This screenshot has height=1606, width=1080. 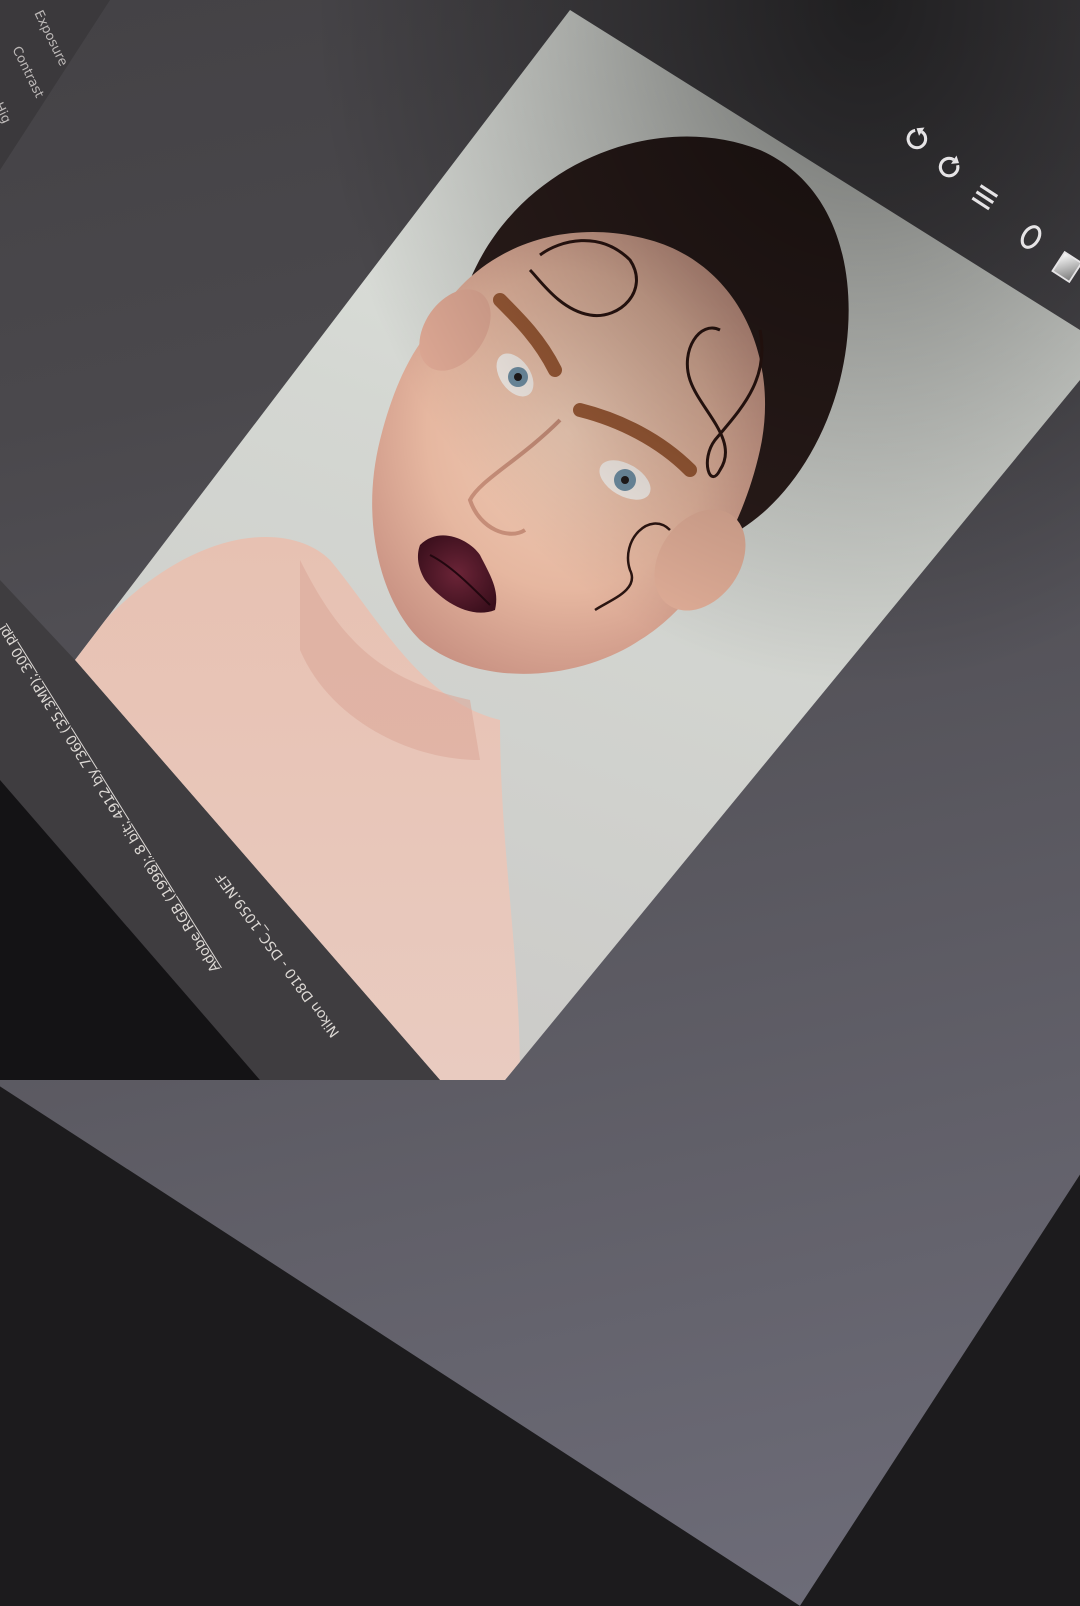 I want to click on contrast-label: Contrast, so click(x=28, y=72).